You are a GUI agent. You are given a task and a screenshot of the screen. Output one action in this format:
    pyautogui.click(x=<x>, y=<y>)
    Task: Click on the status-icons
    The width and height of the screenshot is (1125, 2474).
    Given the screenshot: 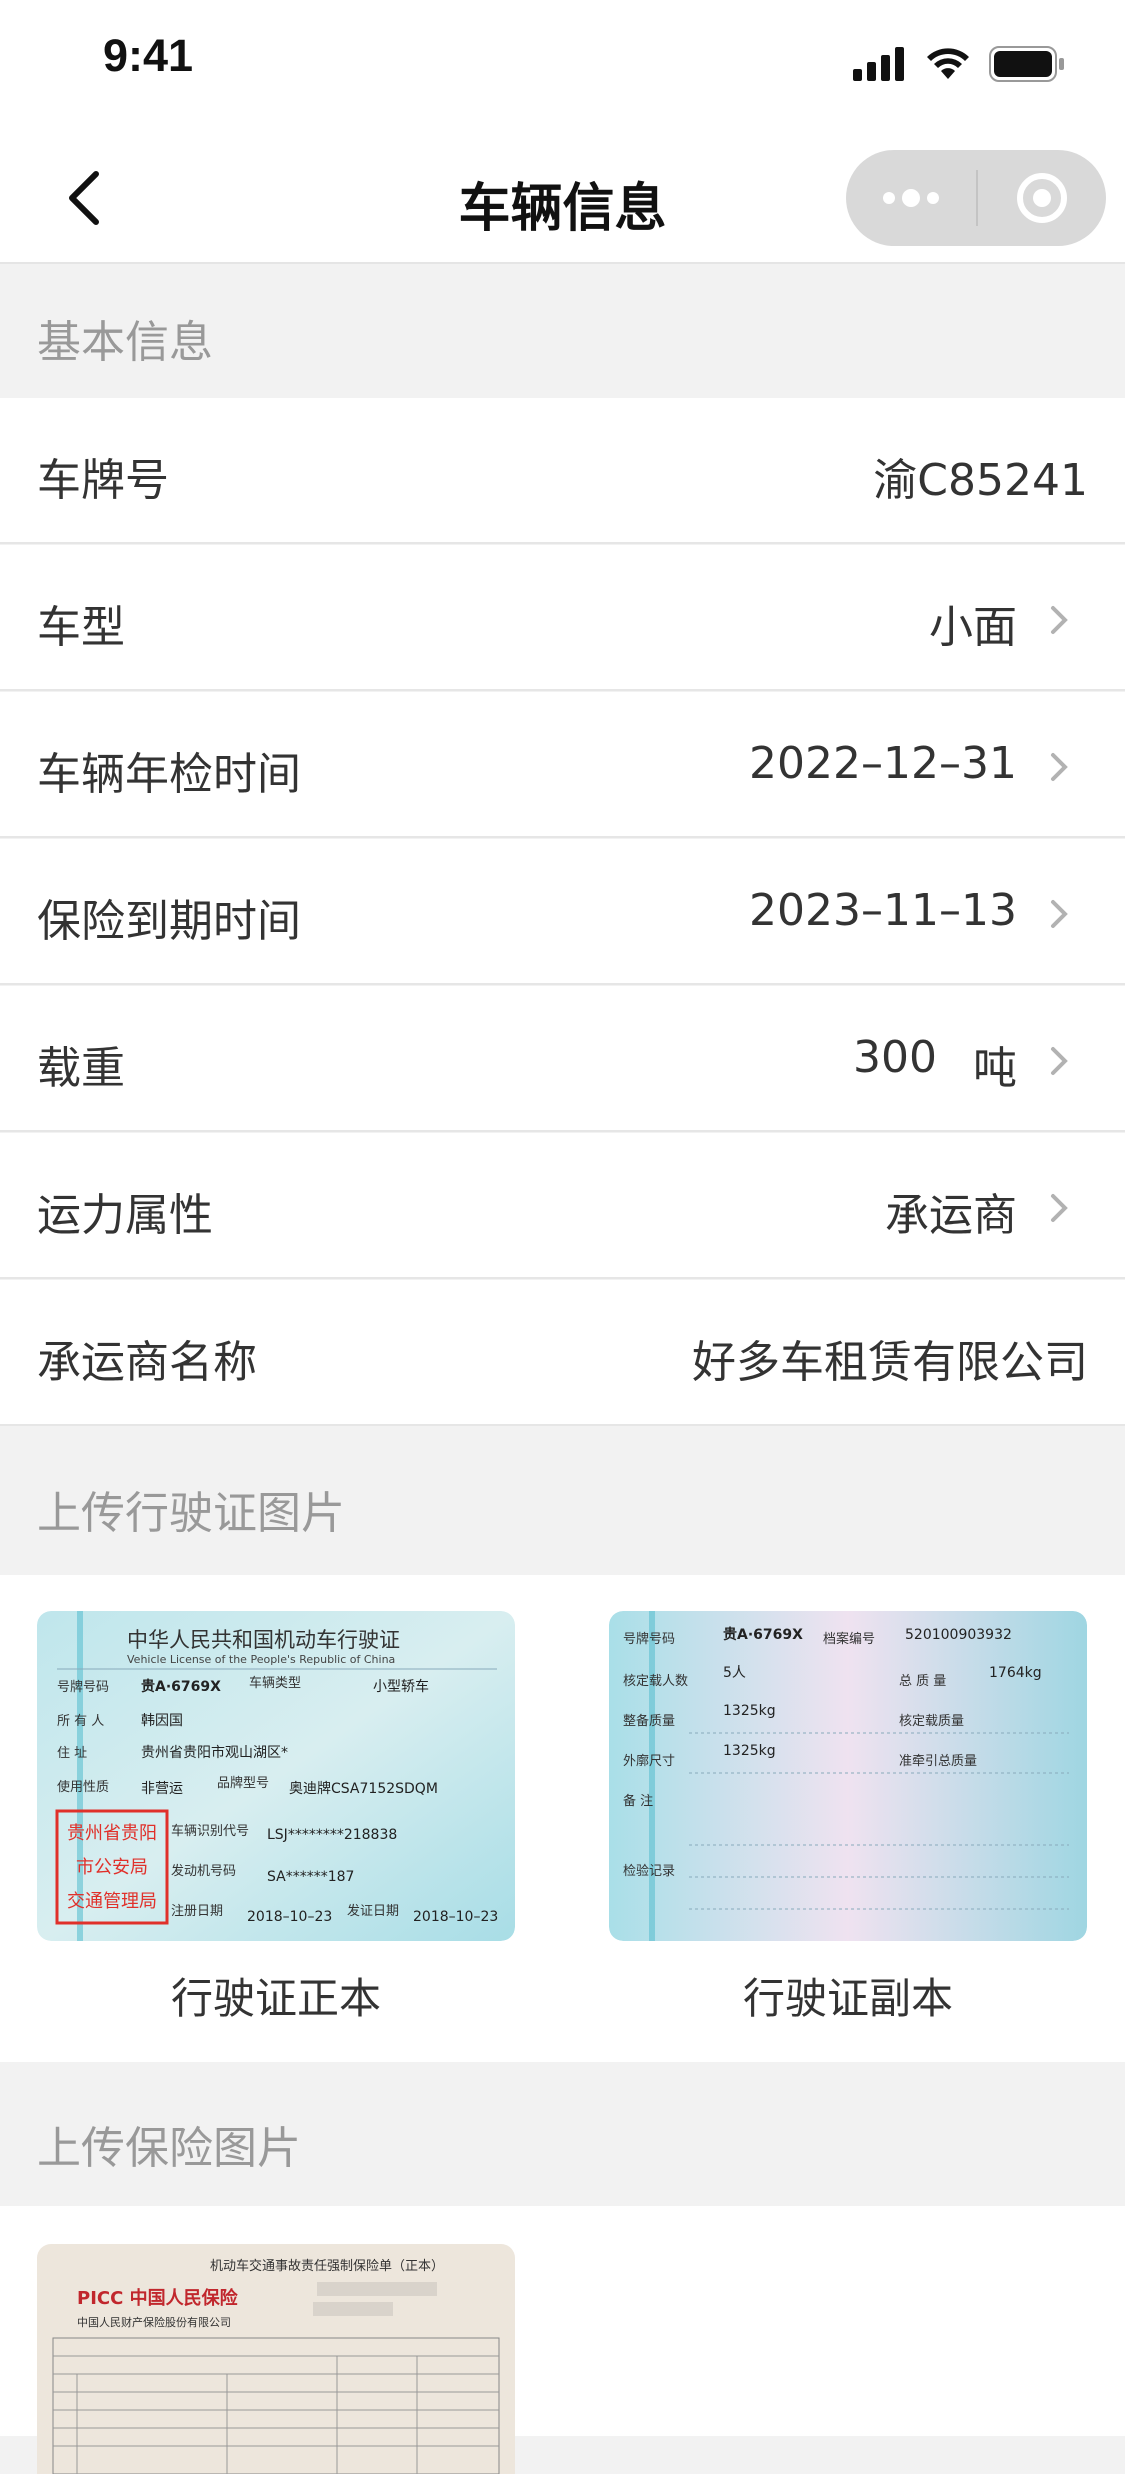 What is the action you would take?
    pyautogui.click(x=959, y=64)
    